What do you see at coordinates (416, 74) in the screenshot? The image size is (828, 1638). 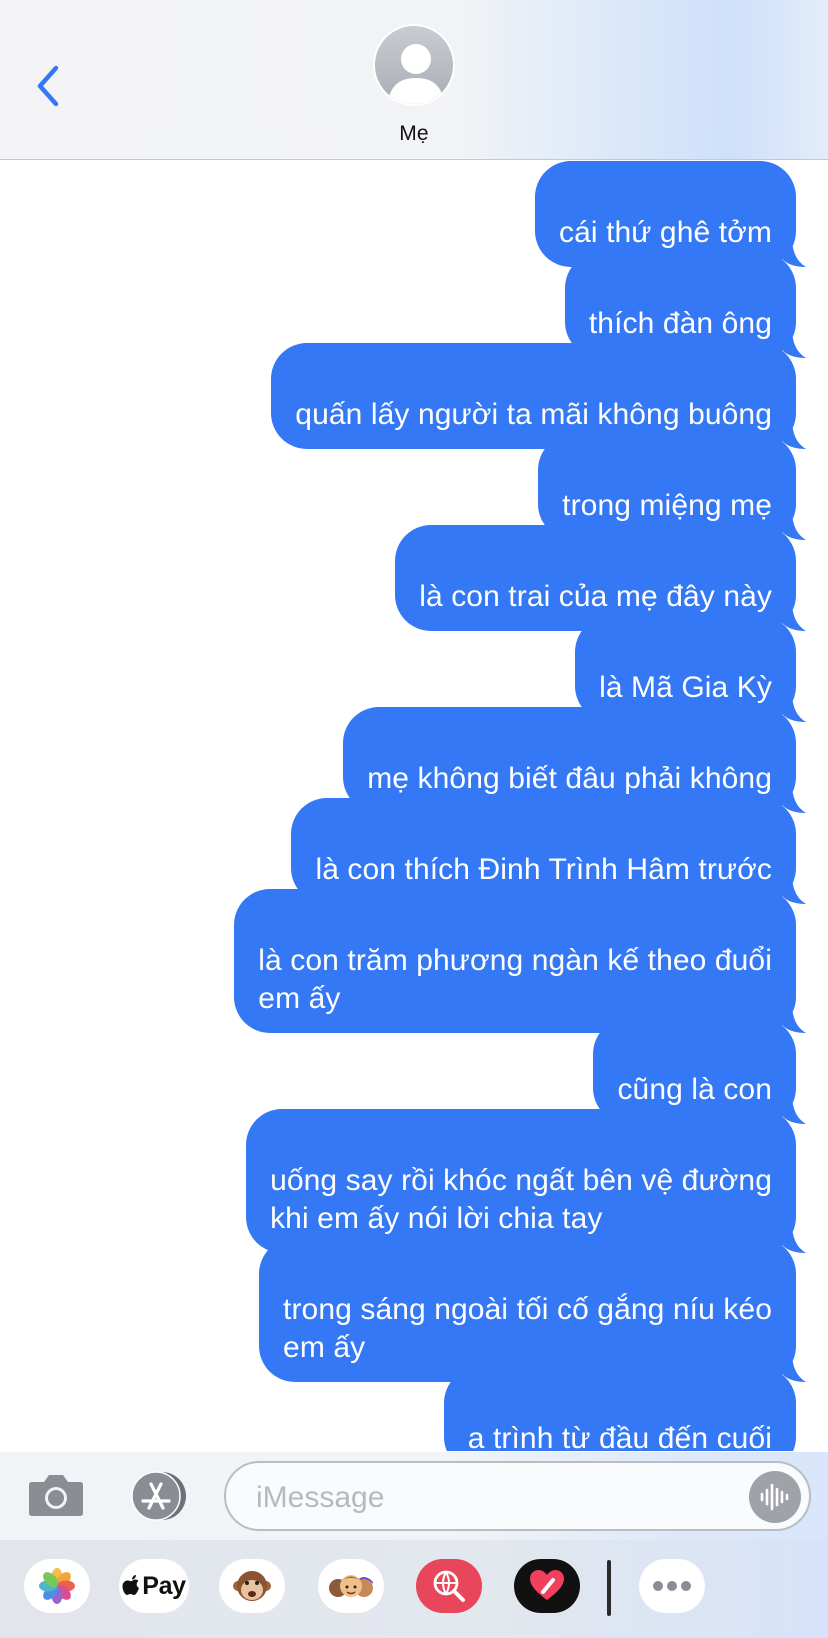 I see `person-silhouette-icon` at bounding box center [416, 74].